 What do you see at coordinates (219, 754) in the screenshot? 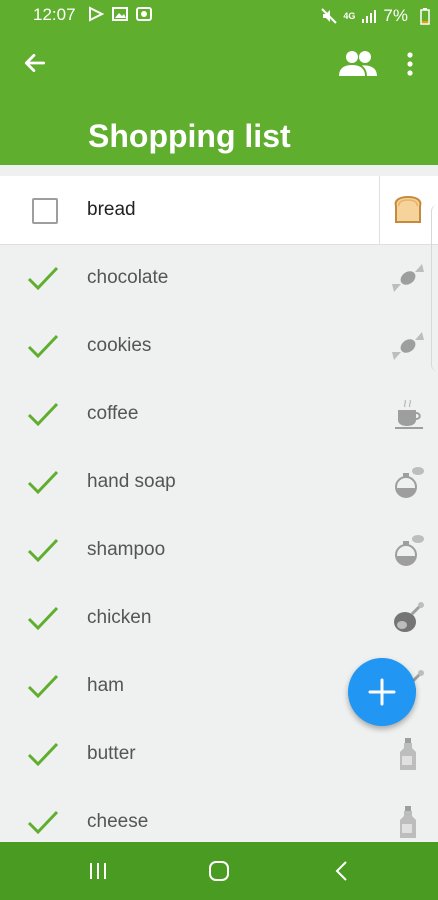
I see `list-item: butter` at bounding box center [219, 754].